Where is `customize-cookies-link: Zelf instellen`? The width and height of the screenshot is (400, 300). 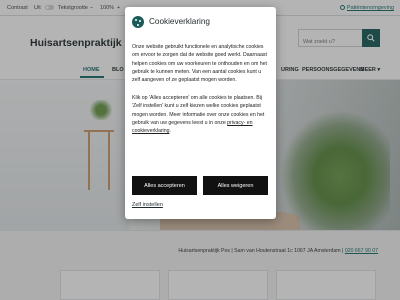
customize-cookies-link: Zelf instellen is located at coordinates (147, 205).